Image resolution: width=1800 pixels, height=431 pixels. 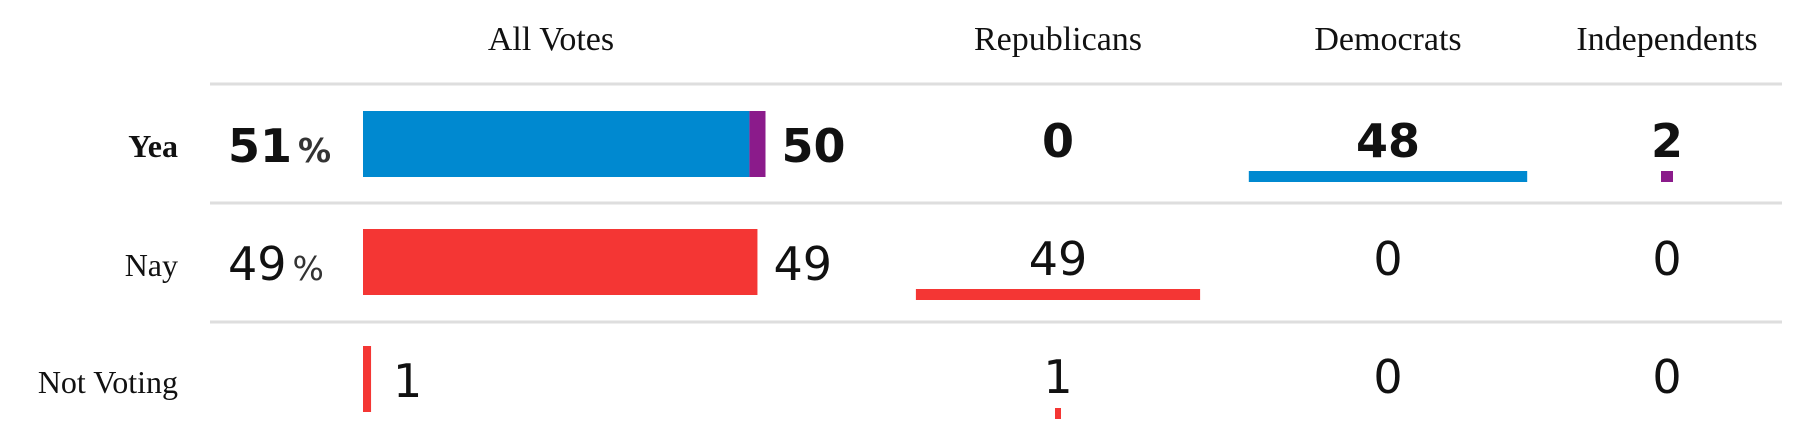 What do you see at coordinates (1666, 377) in the screenshot?
I see `not-voting-independents-value: 0` at bounding box center [1666, 377].